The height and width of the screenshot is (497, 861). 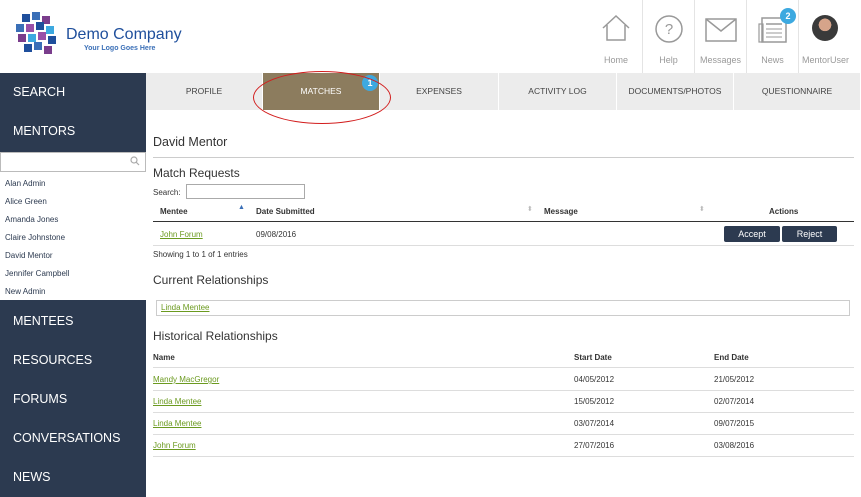 I want to click on start-date-cell: 15/05/2012, so click(x=594, y=401).